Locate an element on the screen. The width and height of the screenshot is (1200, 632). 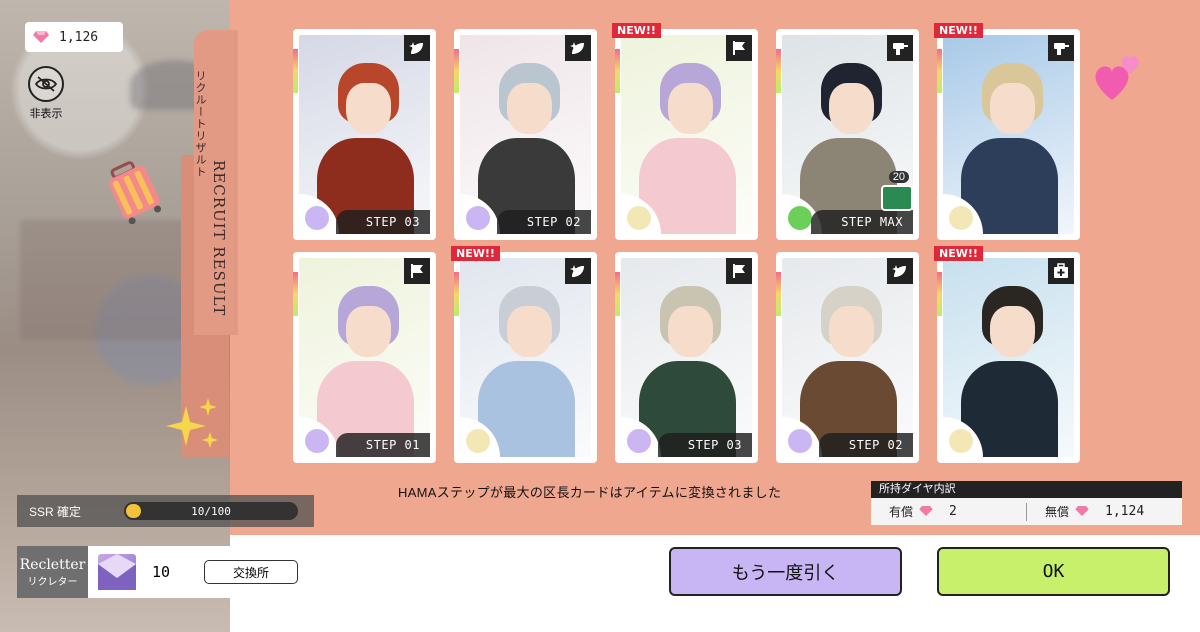
hide-button: 非表示 is located at coordinates (46, 94).